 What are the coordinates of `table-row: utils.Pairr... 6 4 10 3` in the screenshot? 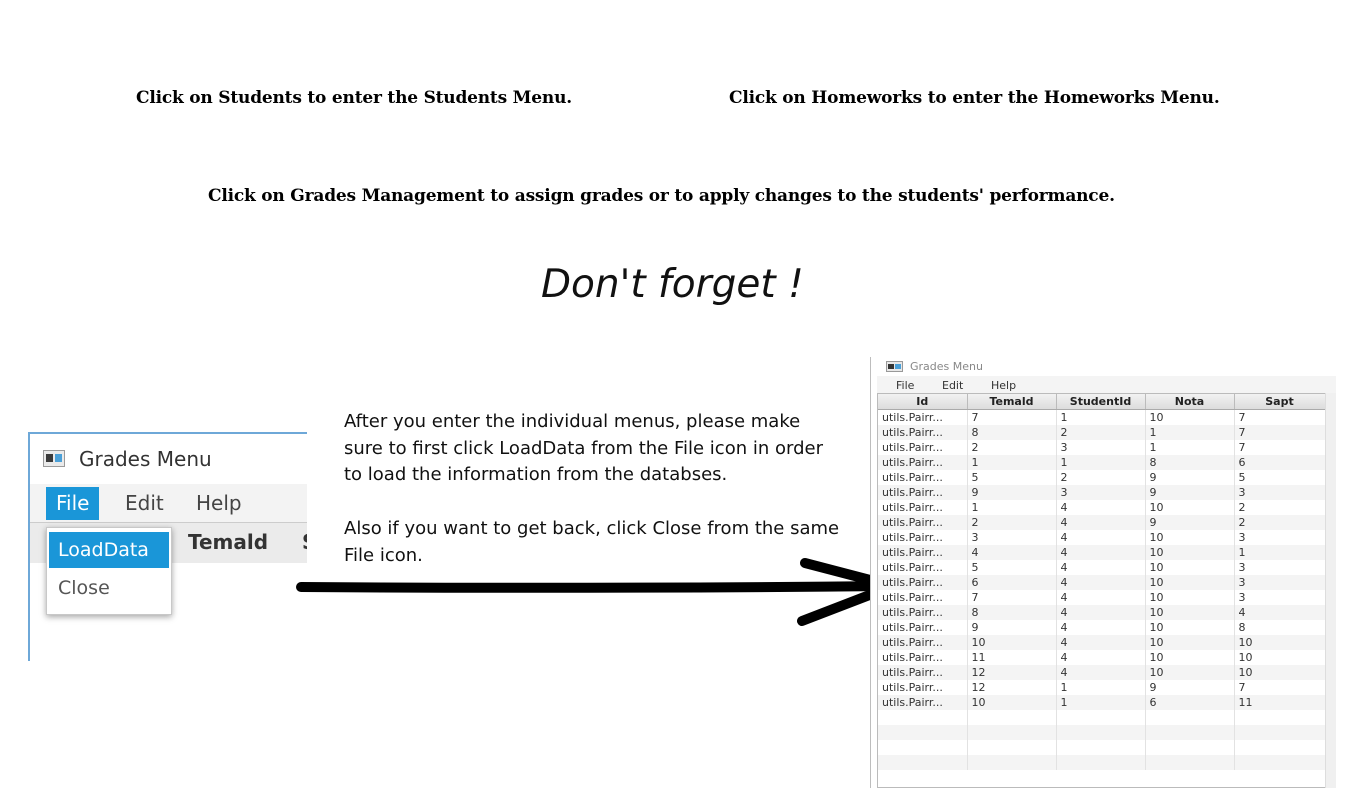 It's located at (1102, 582).